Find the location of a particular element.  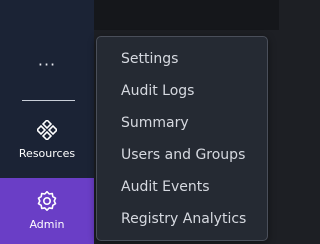

menu-item-settings: Settings is located at coordinates (182, 59).